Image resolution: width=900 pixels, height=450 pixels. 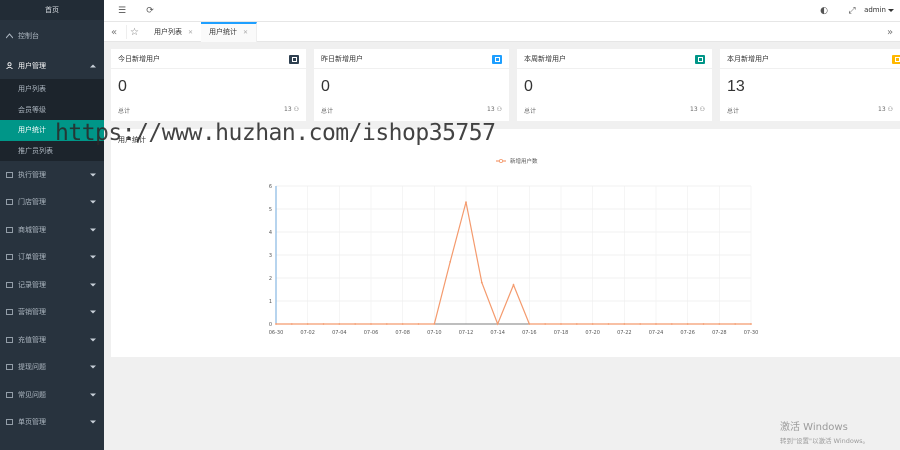 I want to click on sidebar-item-label: 门店管理, so click(x=32, y=202).